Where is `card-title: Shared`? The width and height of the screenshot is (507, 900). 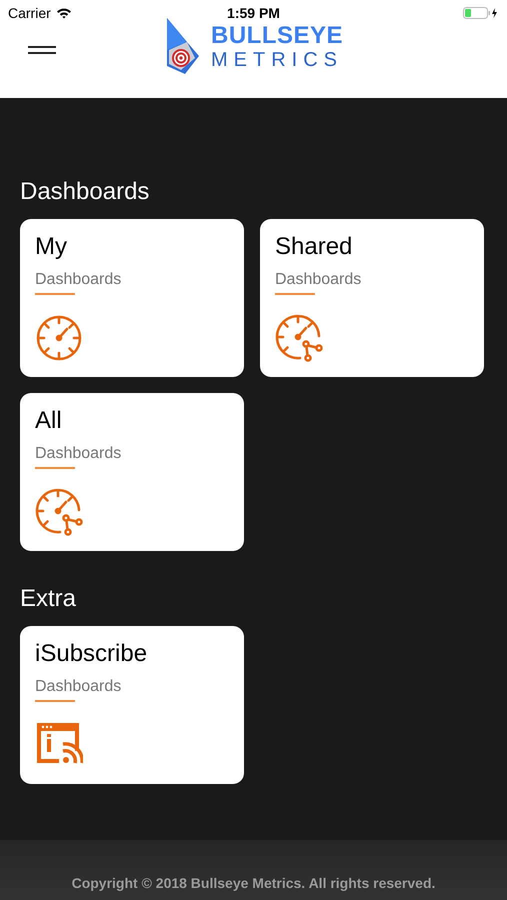 card-title: Shared is located at coordinates (314, 247).